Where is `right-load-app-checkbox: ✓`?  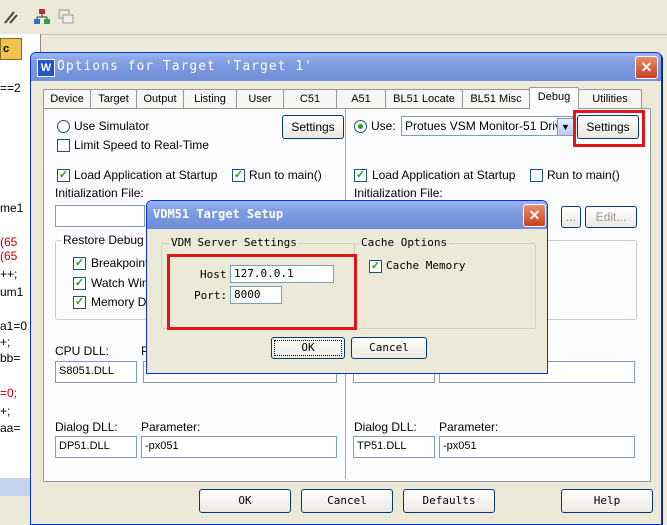
right-load-app-checkbox: ✓ is located at coordinates (360, 175).